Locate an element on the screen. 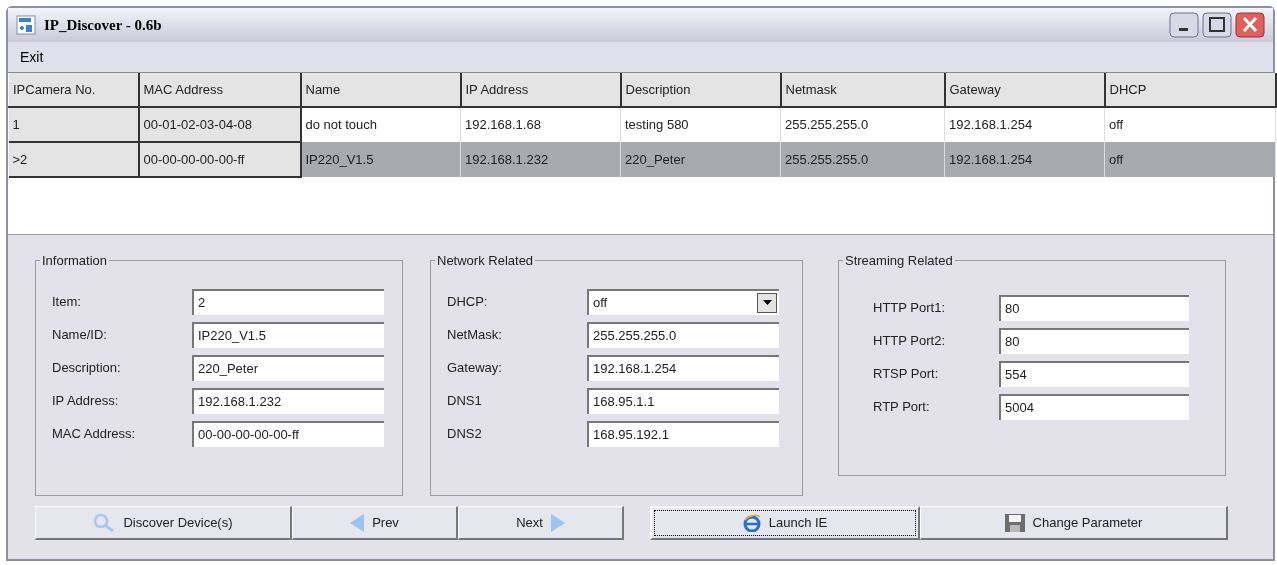  table-cell: IP220_V1.5 is located at coordinates (380, 159).